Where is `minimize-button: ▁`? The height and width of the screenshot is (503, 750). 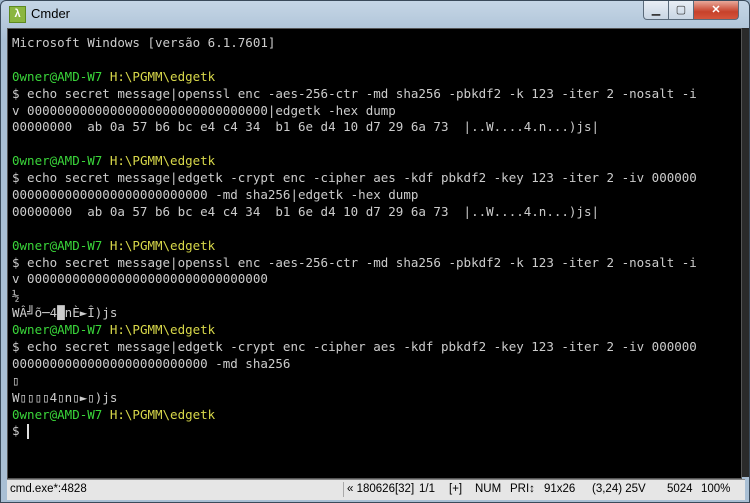 minimize-button: ▁ is located at coordinates (656, 10).